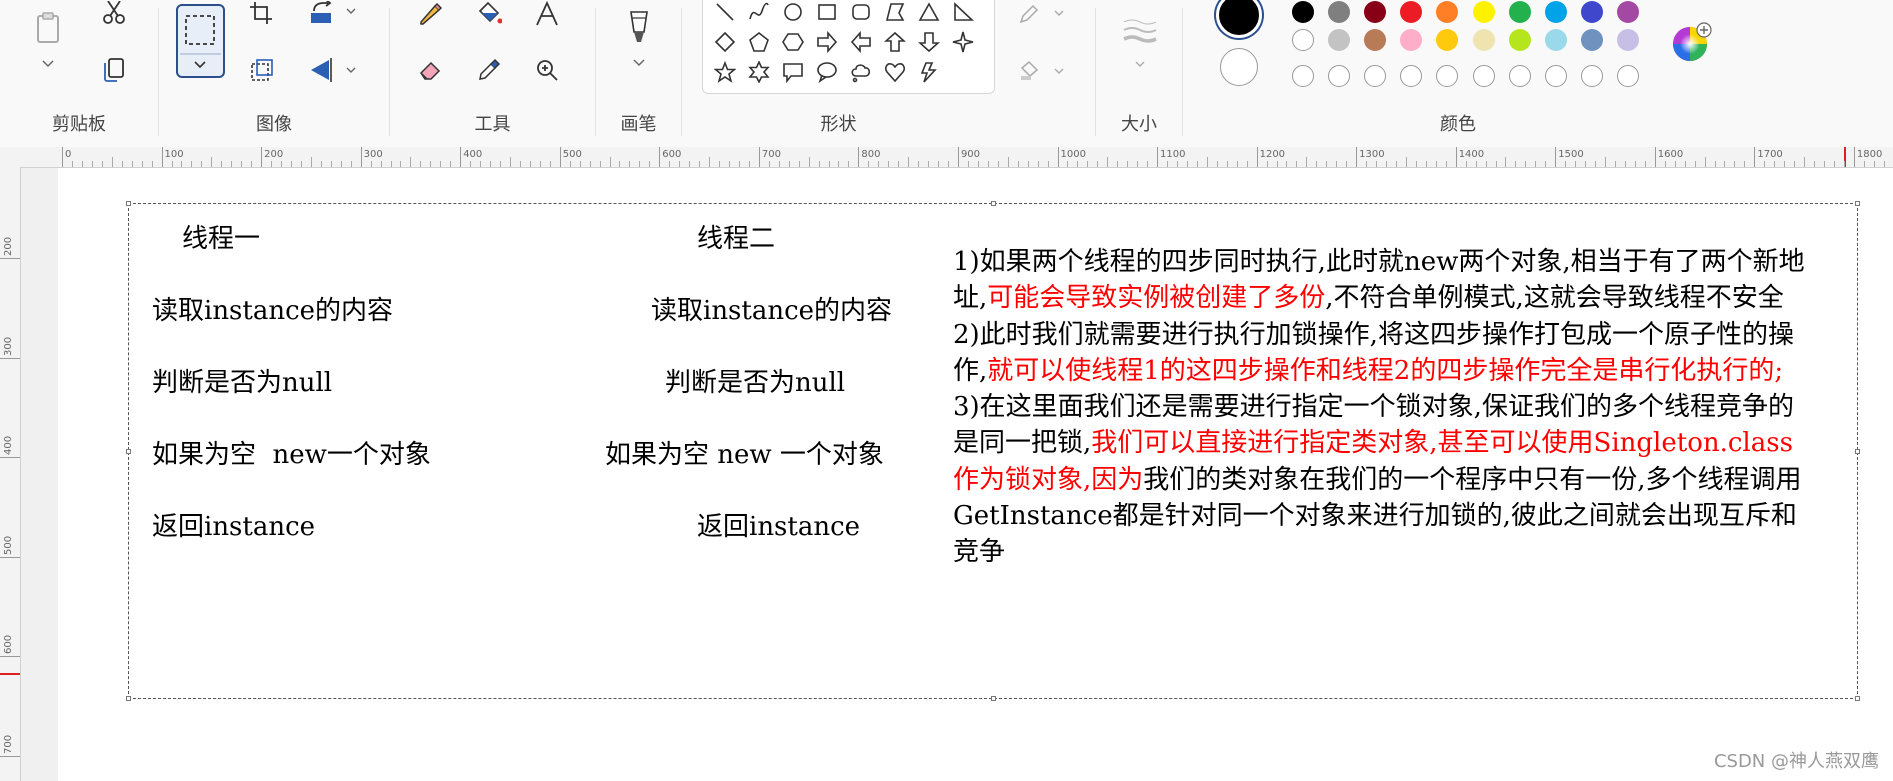 This screenshot has width=1893, height=781. What do you see at coordinates (725, 42) in the screenshot?
I see `diamond-icon` at bounding box center [725, 42].